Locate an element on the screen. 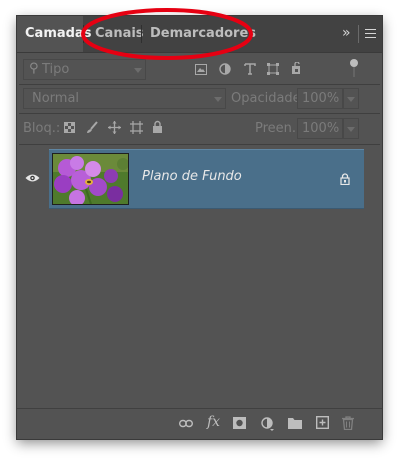 This screenshot has width=400, height=459. pixel-filter-icon is located at coordinates (201, 69).